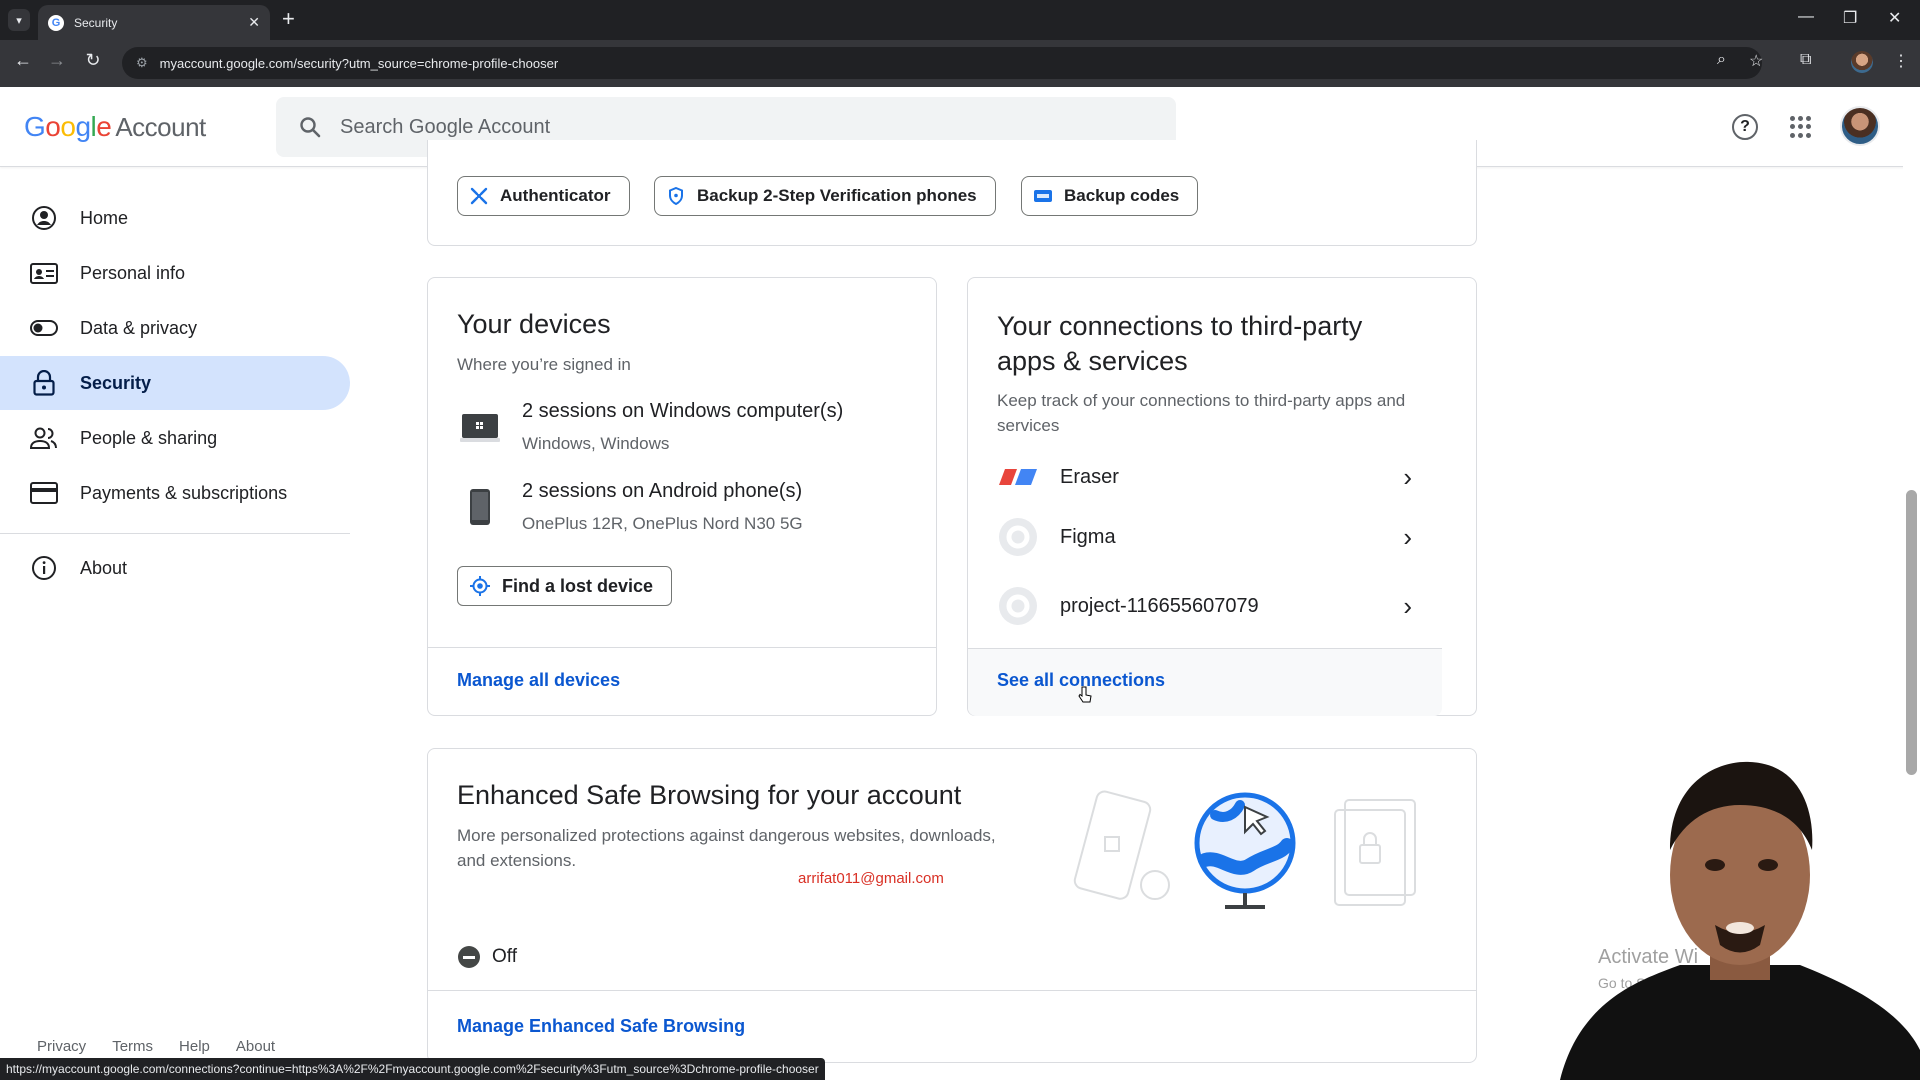 The width and height of the screenshot is (1920, 1080). What do you see at coordinates (1745, 127) in the screenshot?
I see `help-icon: ?` at bounding box center [1745, 127].